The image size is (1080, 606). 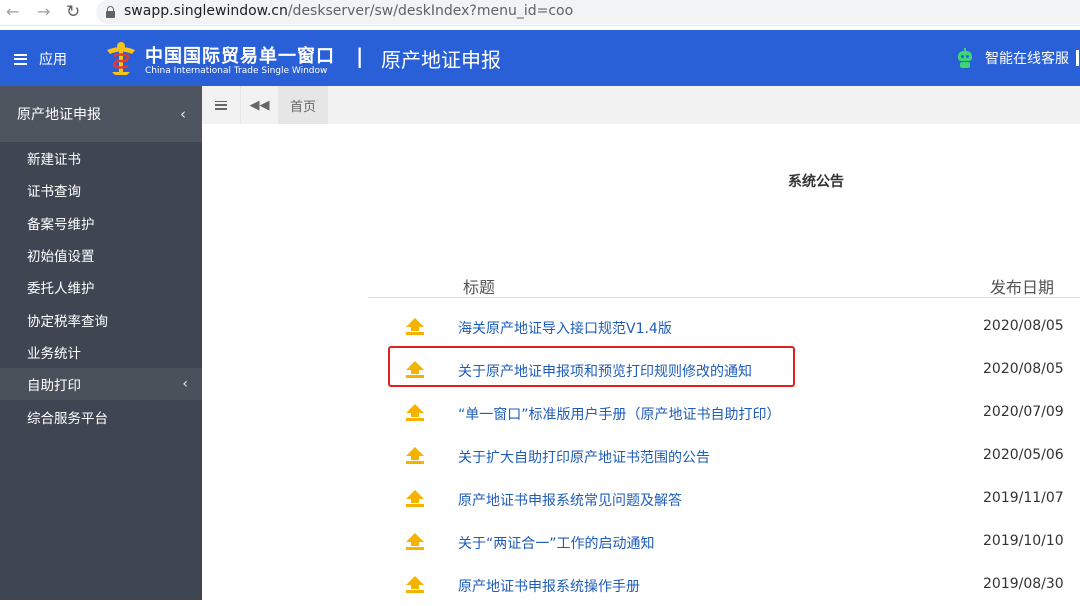 What do you see at coordinates (965, 58) in the screenshot?
I see `robot-icon` at bounding box center [965, 58].